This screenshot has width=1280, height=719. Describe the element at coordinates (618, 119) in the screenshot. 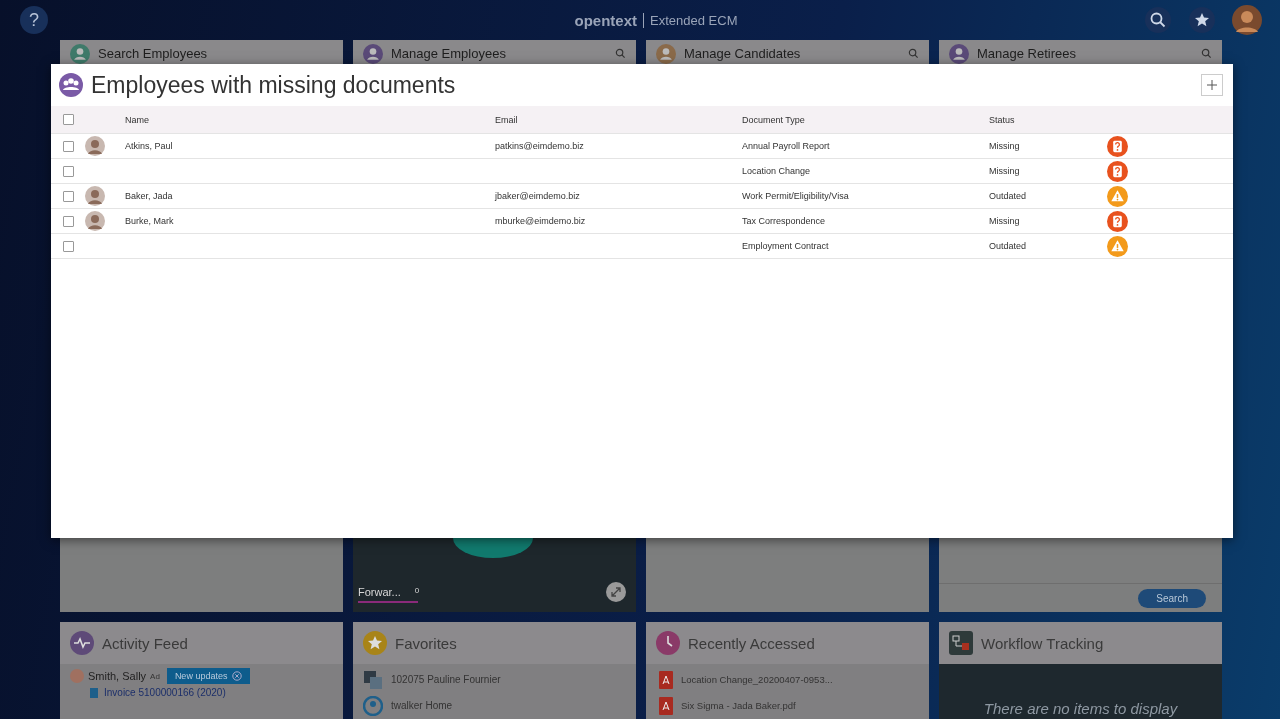

I see `column-header: Email` at that location.